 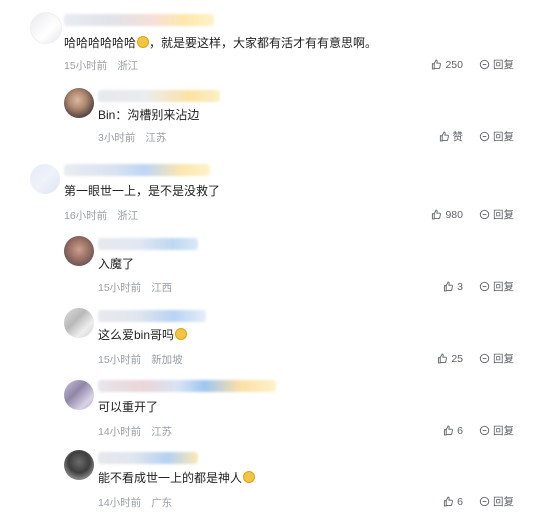 I want to click on comment-meta: 14小时前 广东, so click(x=135, y=502).